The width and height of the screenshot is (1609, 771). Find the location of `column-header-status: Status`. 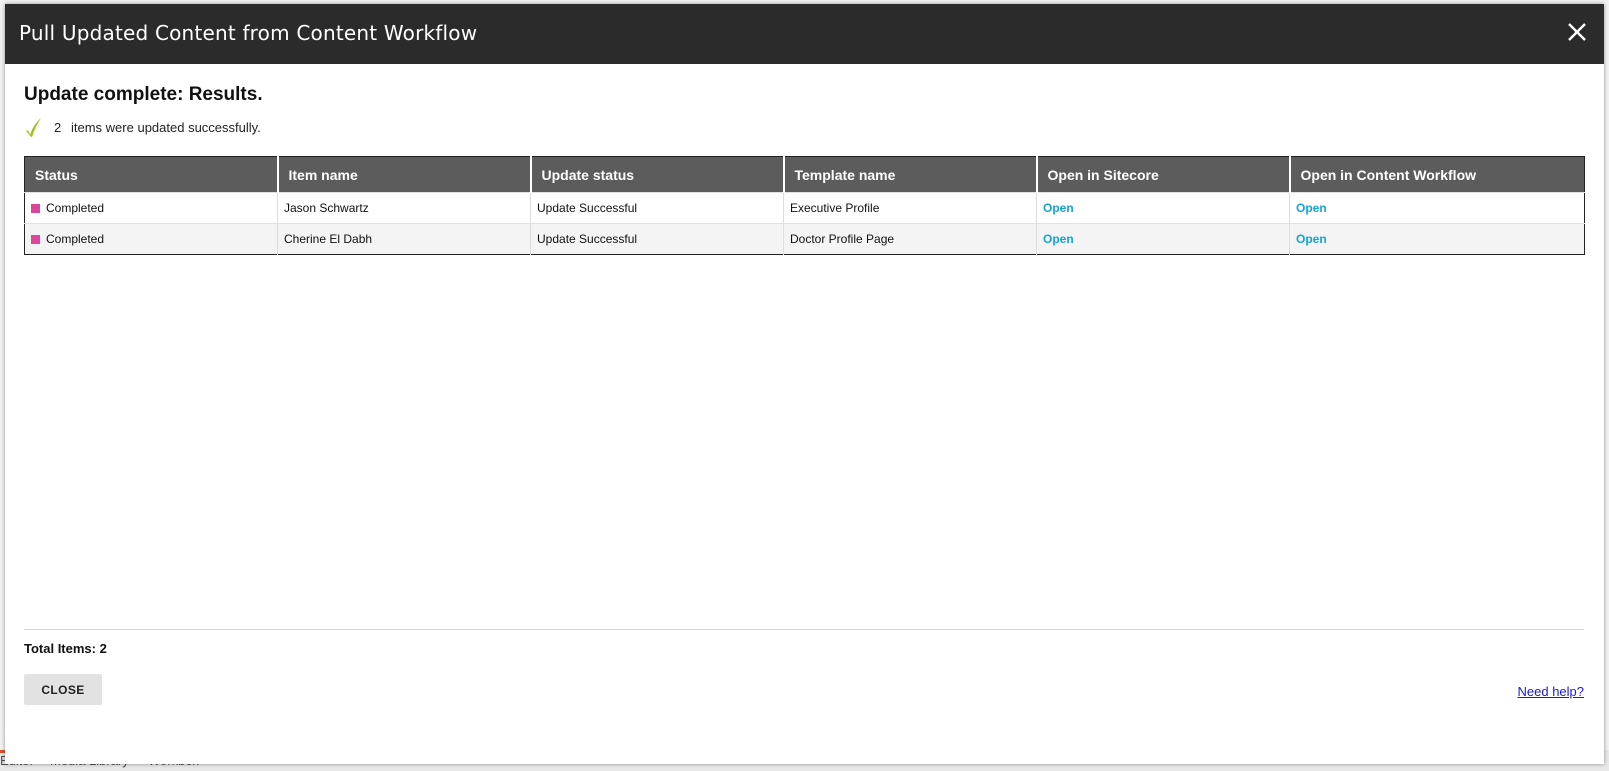

column-header-status: Status is located at coordinates (151, 174).